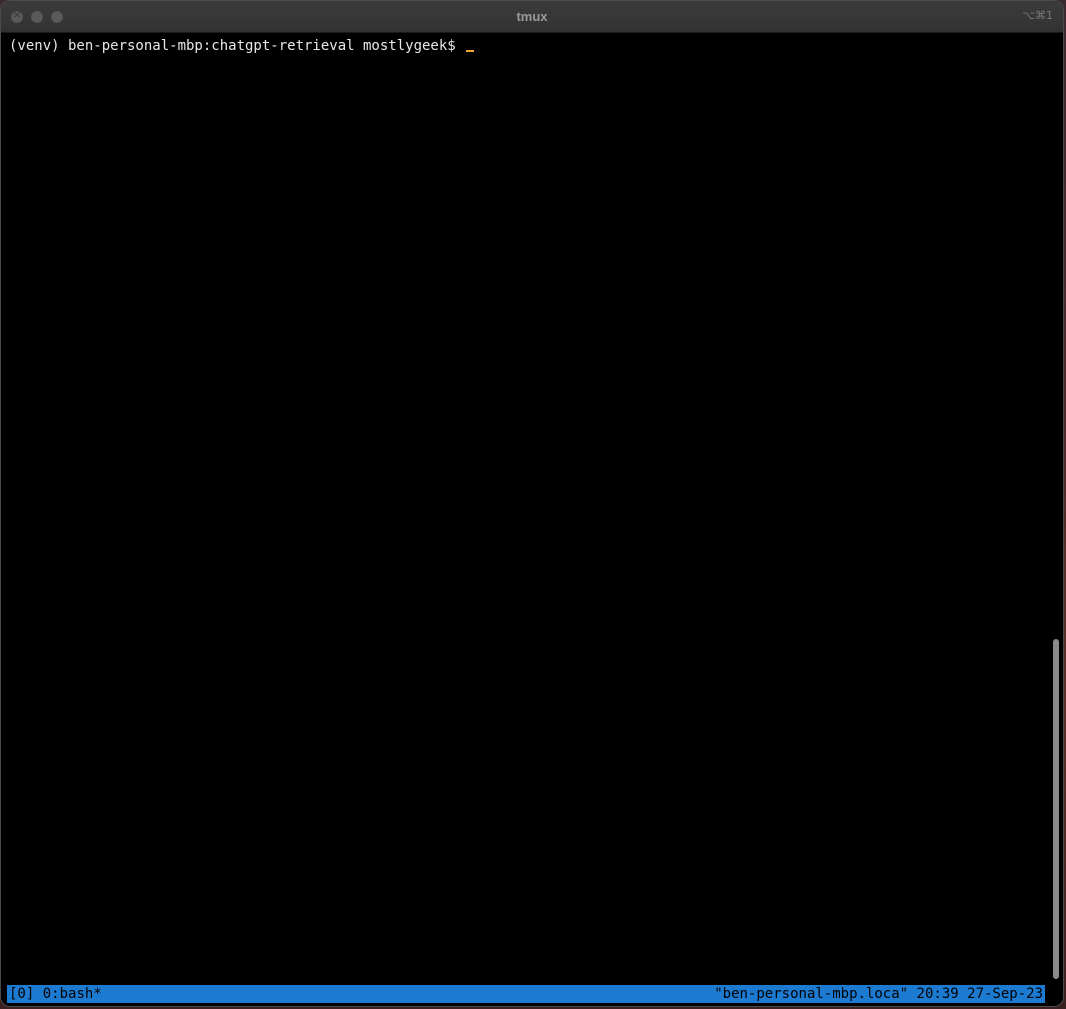 This screenshot has height=1009, width=1066. What do you see at coordinates (811, 994) in the screenshot?
I see `tmux-host: "ben-personal-mbp.loca"` at bounding box center [811, 994].